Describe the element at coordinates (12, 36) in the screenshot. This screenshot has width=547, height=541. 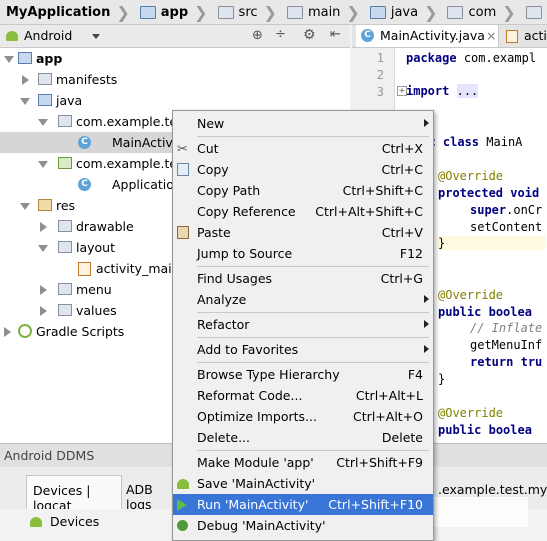
I see `android-icon` at that location.